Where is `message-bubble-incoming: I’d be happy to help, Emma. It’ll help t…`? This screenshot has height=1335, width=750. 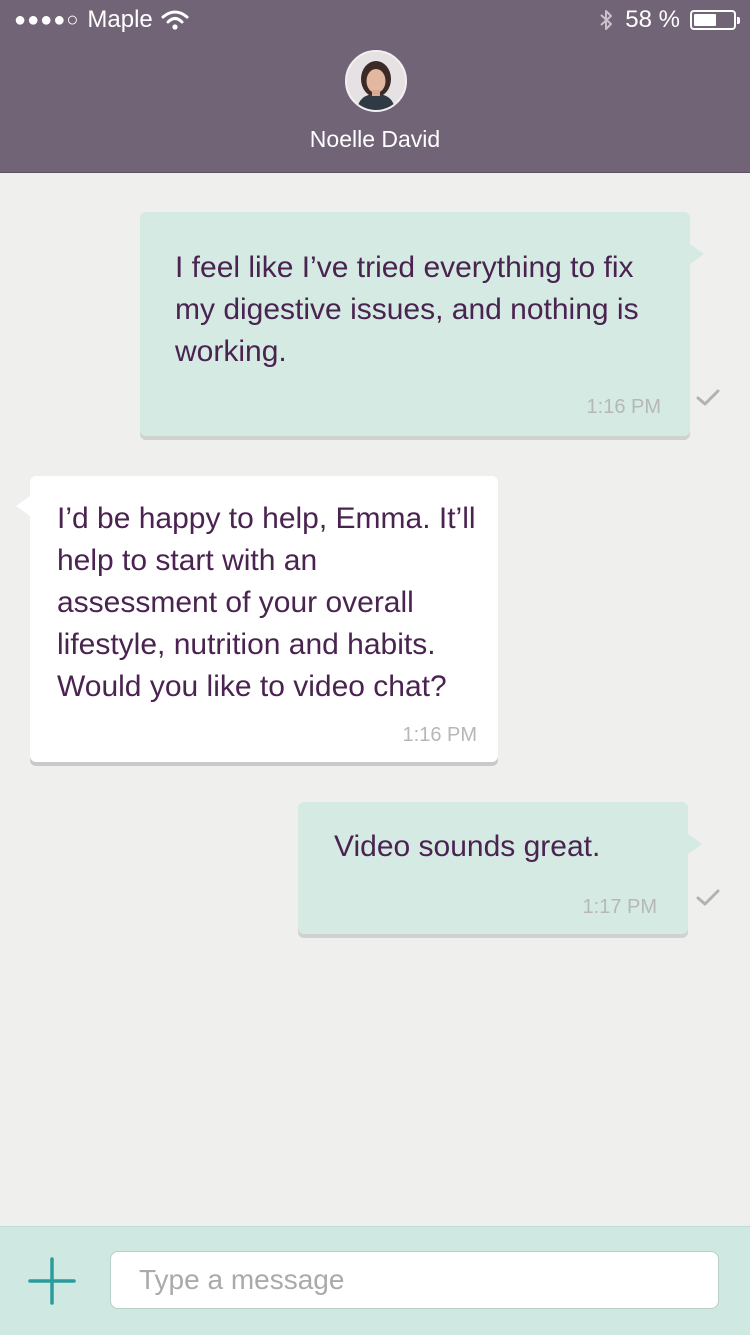
message-bubble-incoming: I’d be happy to help, Emma. It’ll help t… is located at coordinates (257, 619).